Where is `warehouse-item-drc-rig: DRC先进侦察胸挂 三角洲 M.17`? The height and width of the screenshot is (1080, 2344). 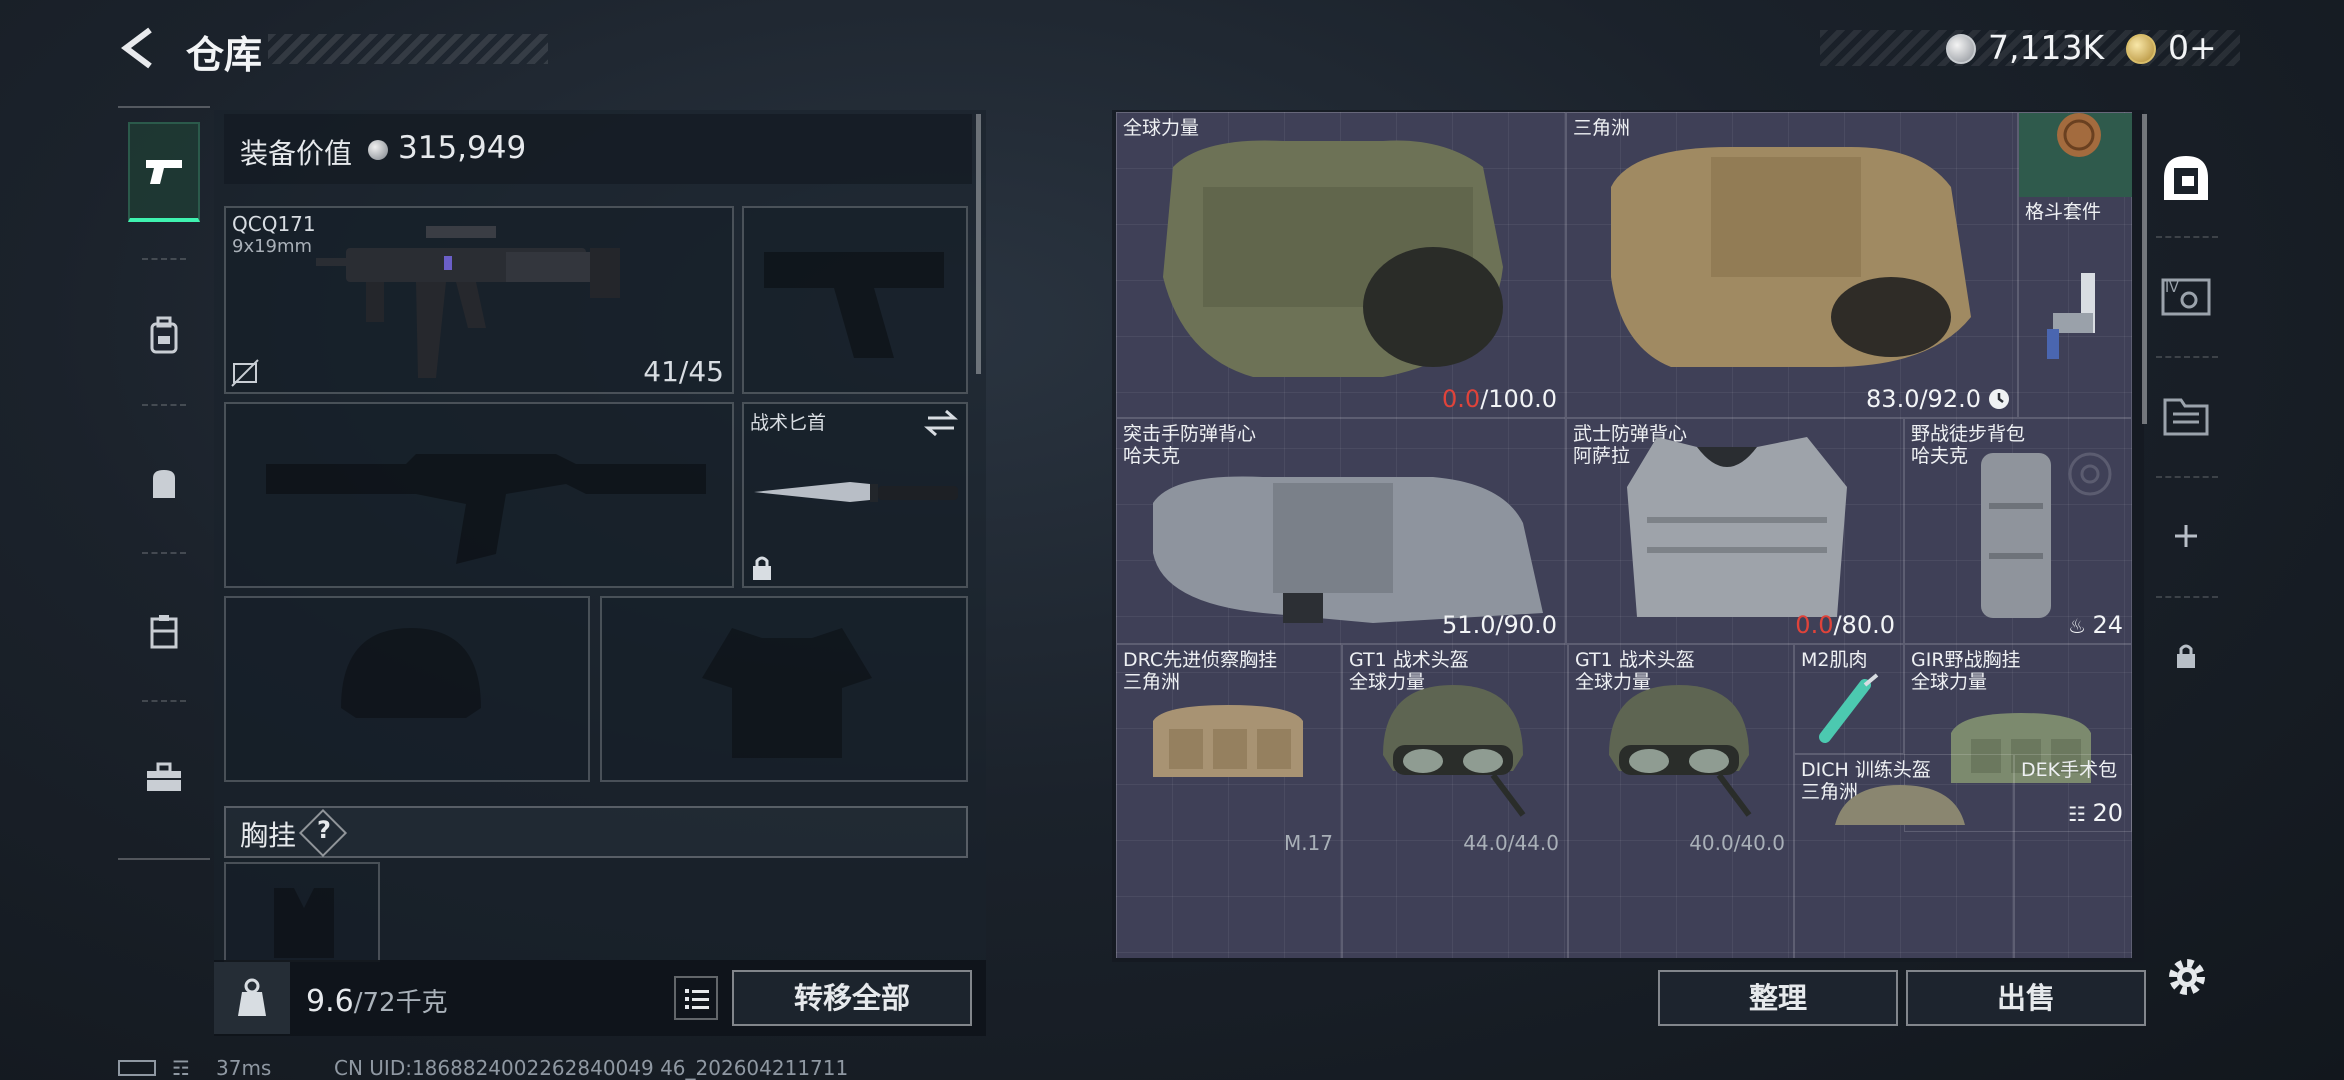
warehouse-item-drc-rig: DRC先进侦察胸挂 三角洲 M.17 is located at coordinates (1229, 801).